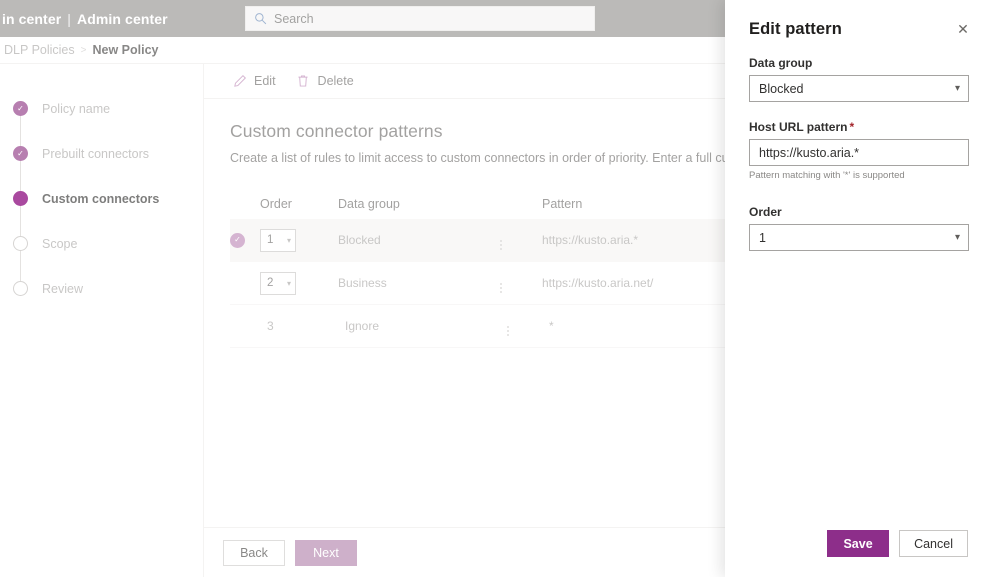 This screenshot has width=992, height=577. Describe the element at coordinates (96, 153) in the screenshot. I see `sidebar-item-label: Prebuilt connectors` at that location.